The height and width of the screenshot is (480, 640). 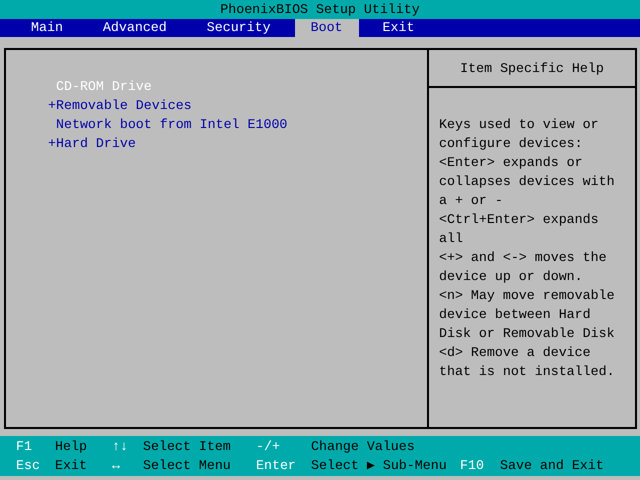 What do you see at coordinates (379, 466) in the screenshot?
I see `shortcut-action: Select ▶ Sub-Menu` at bounding box center [379, 466].